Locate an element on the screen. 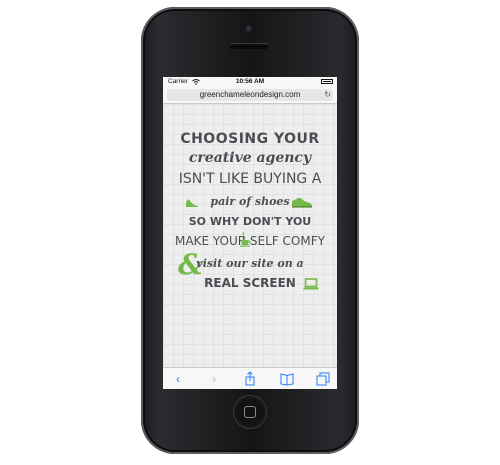 The height and width of the screenshot is (465, 500). share-icon is located at coordinates (250, 379).